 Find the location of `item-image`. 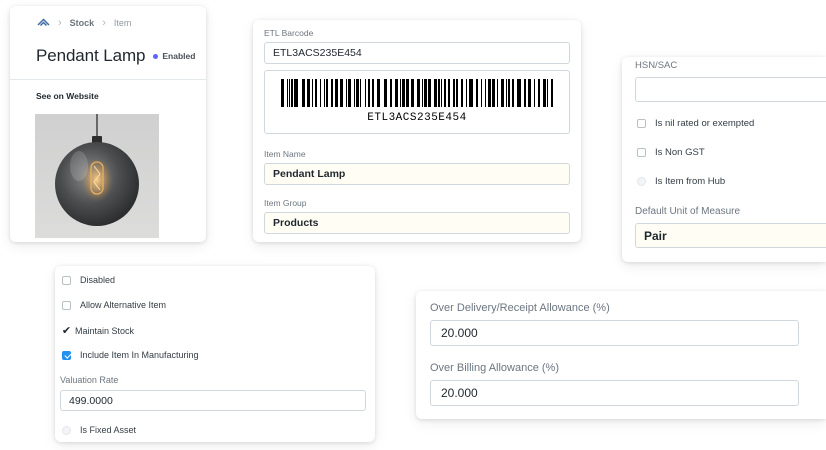

item-image is located at coordinates (97, 176).